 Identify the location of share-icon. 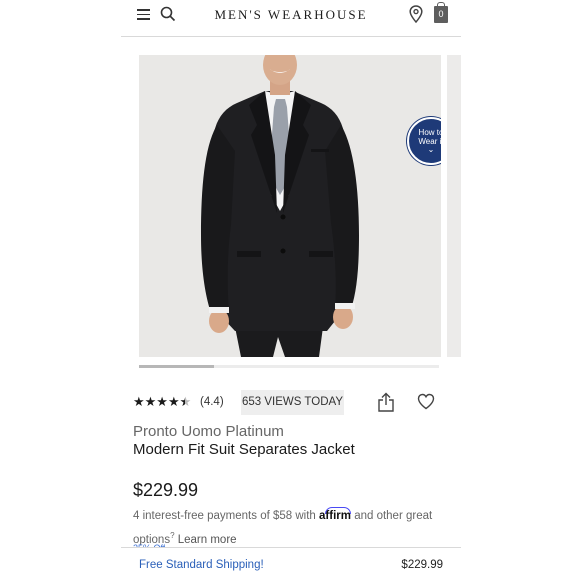
(386, 402).